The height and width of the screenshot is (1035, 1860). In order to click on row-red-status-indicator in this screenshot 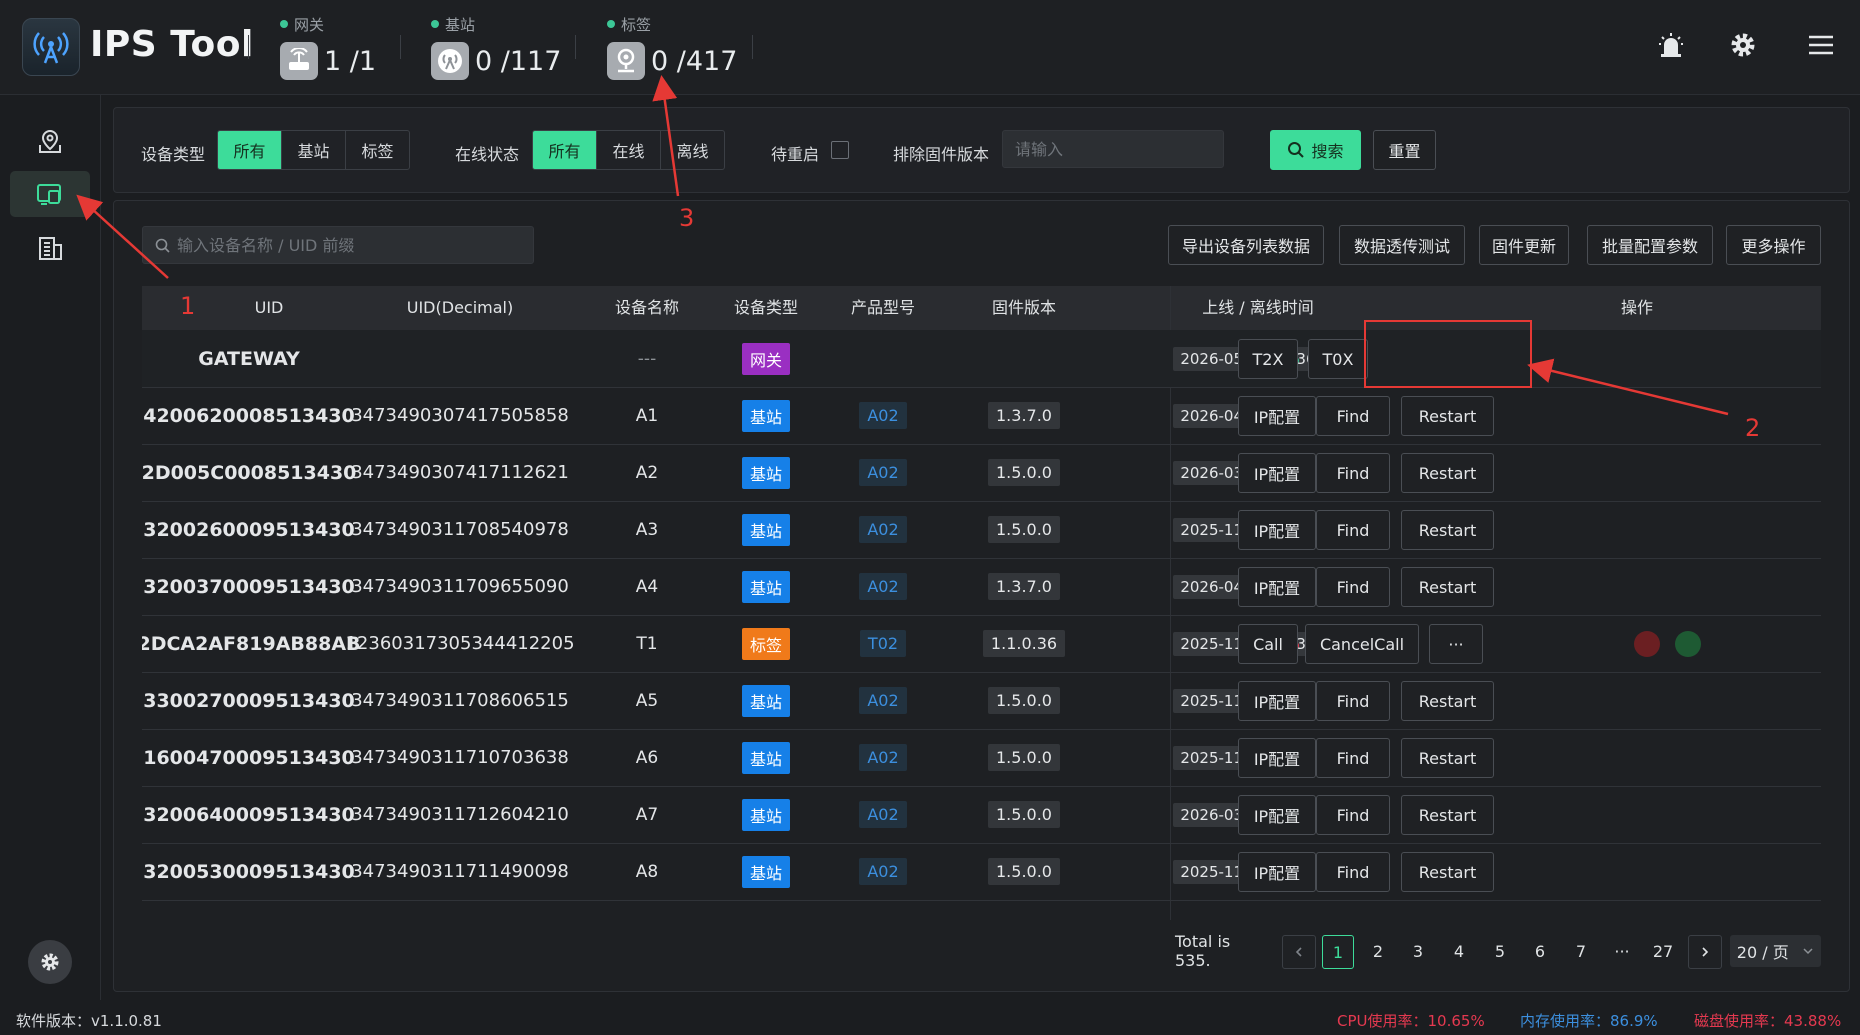, I will do `click(1647, 644)`.